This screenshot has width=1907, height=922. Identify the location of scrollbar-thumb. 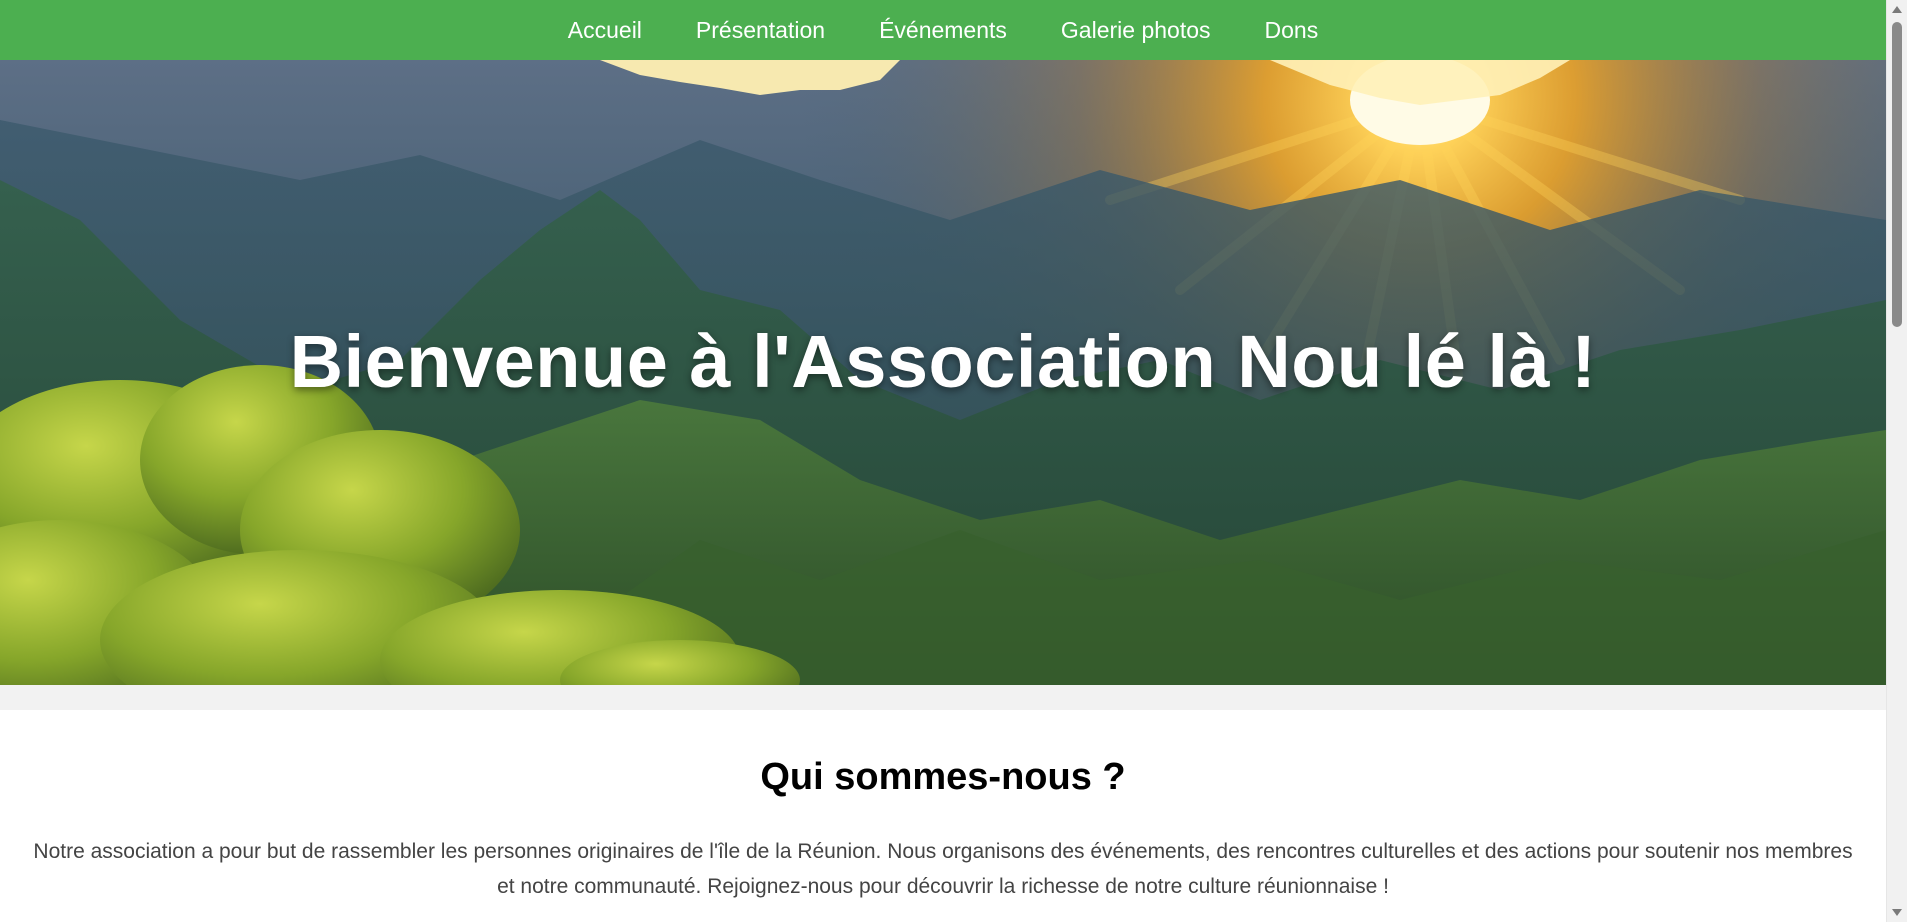
(1897, 174).